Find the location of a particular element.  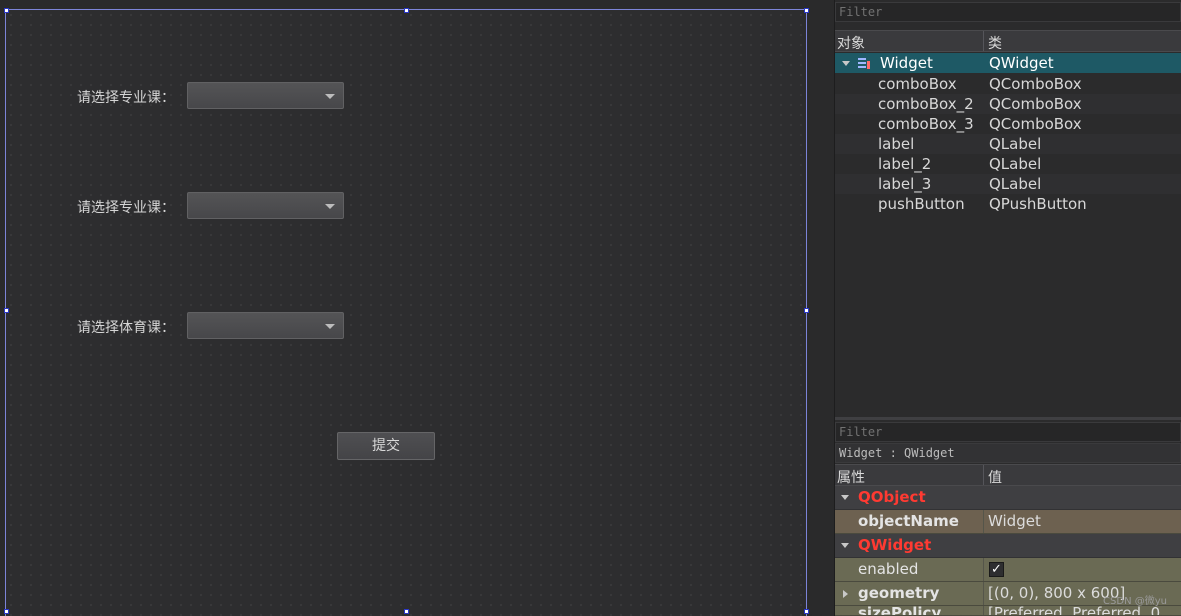

prop-value: Widget is located at coordinates (1014, 521).